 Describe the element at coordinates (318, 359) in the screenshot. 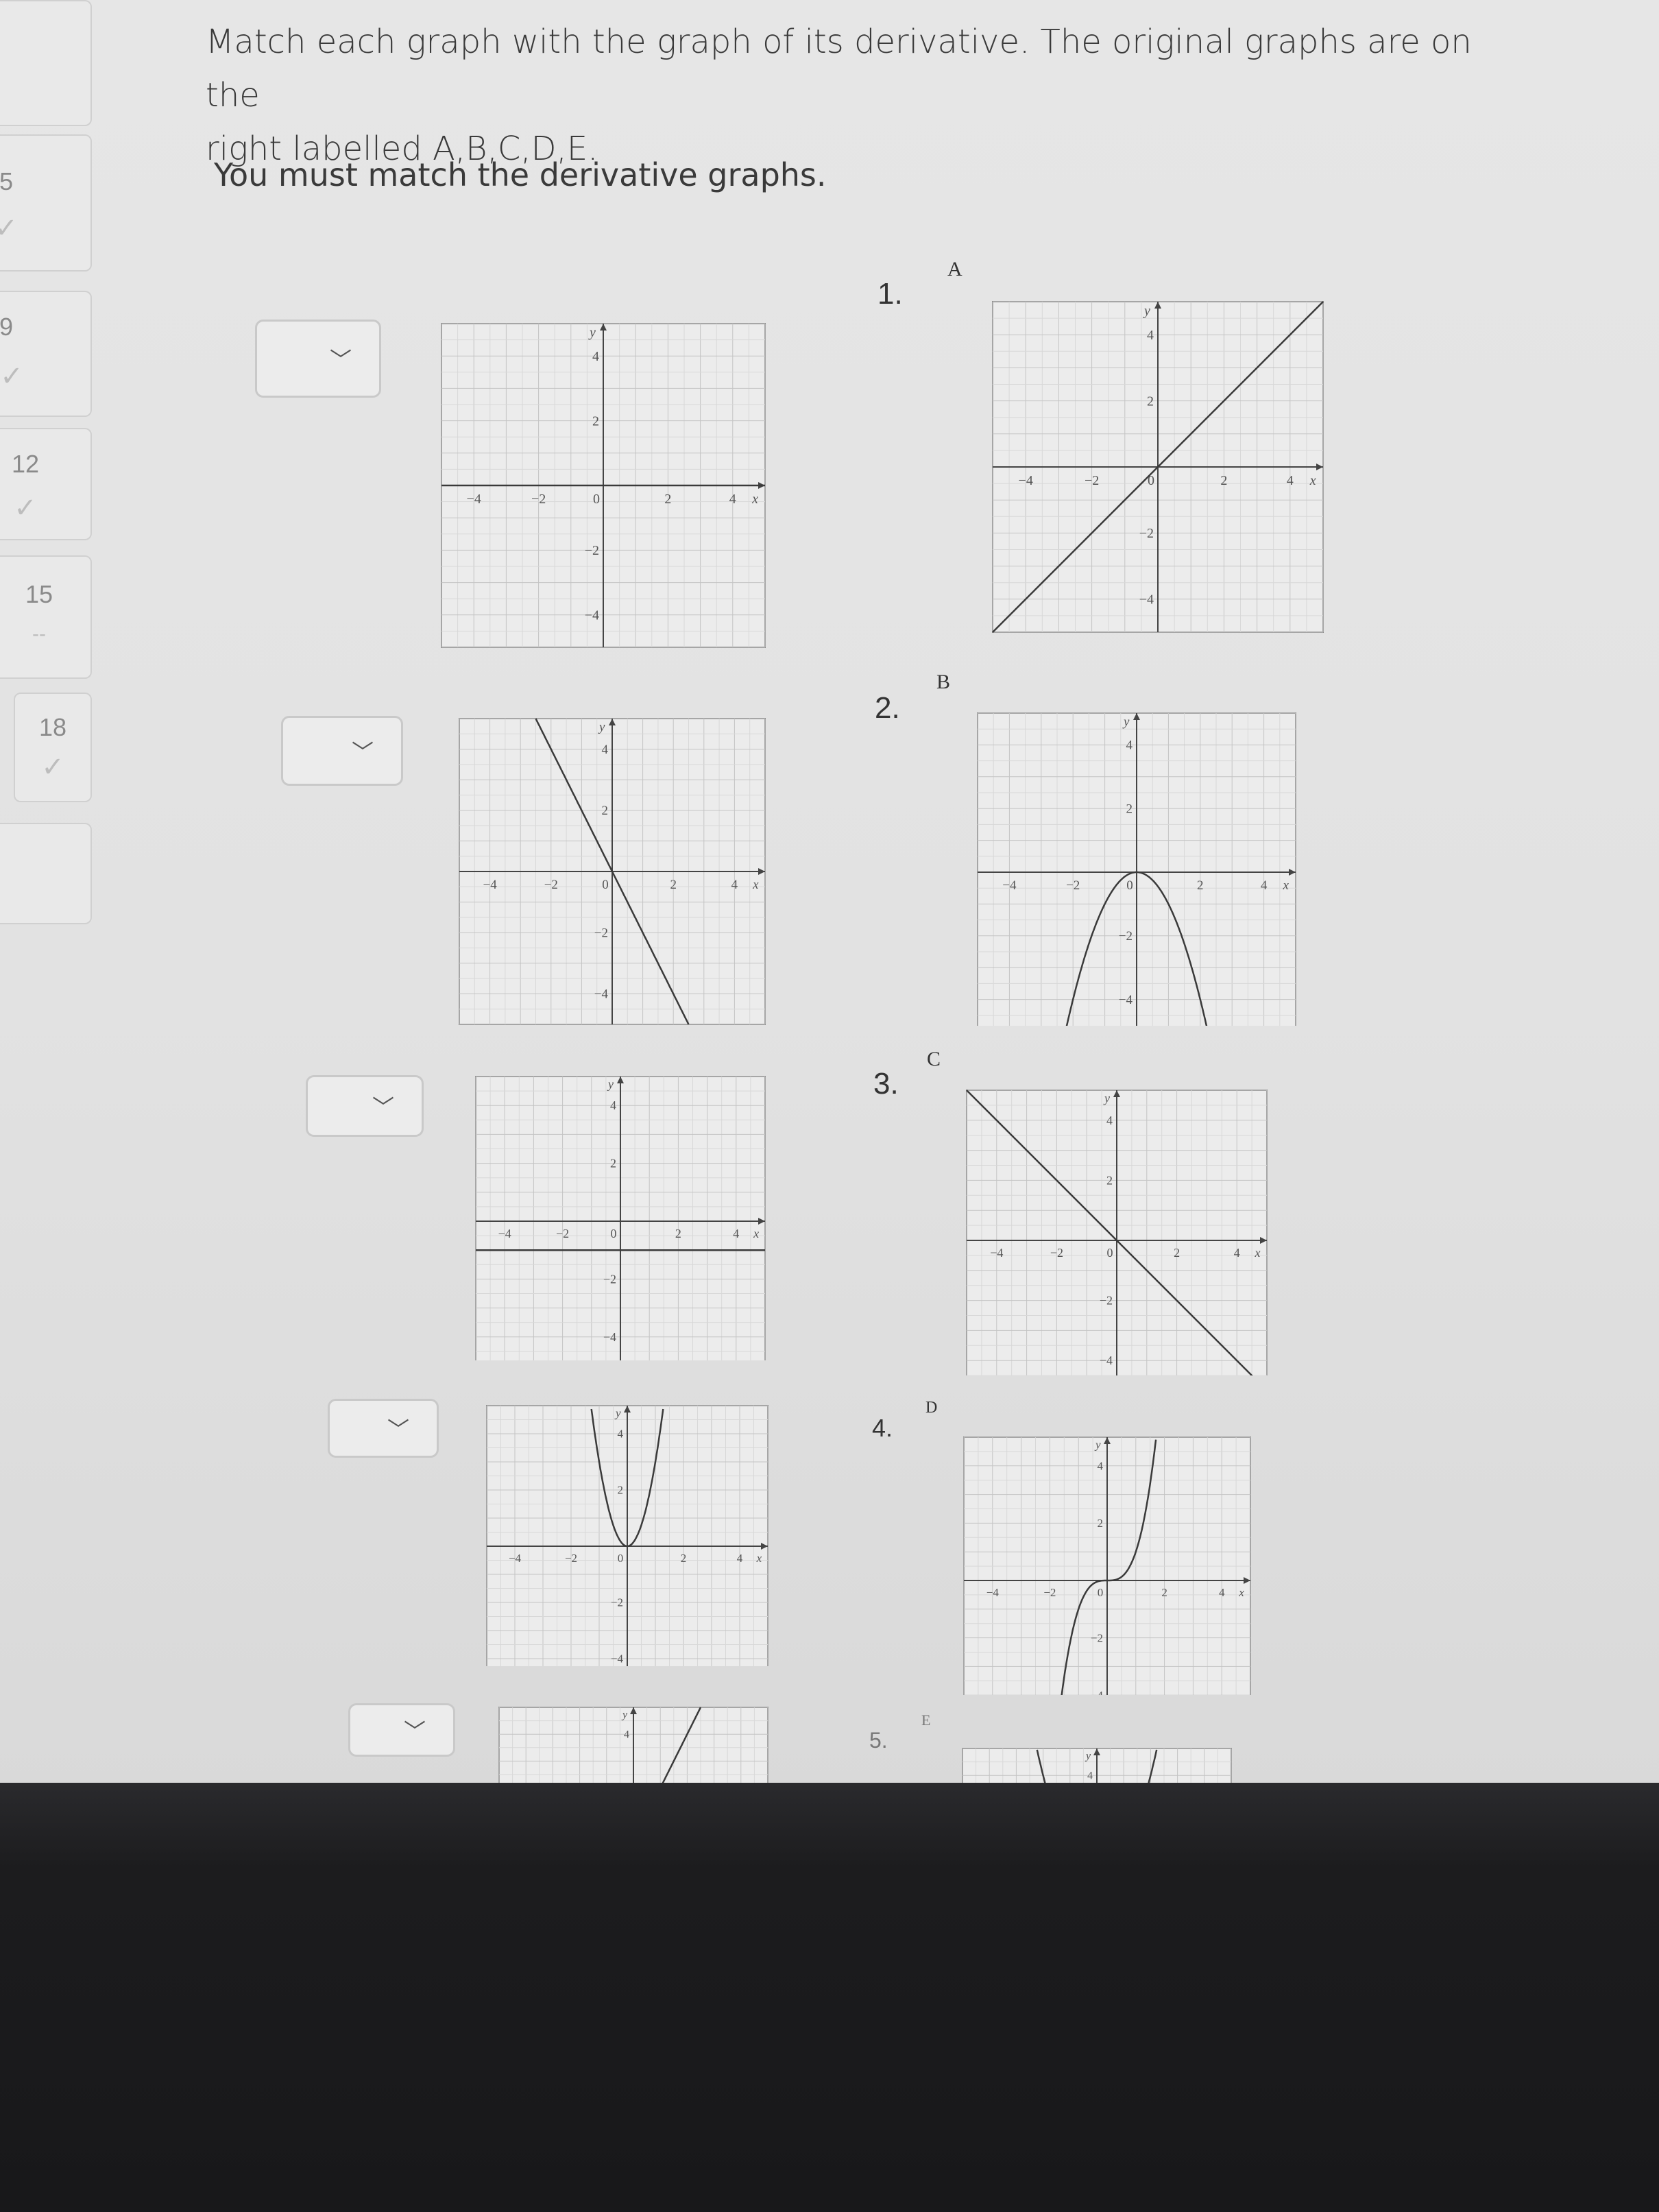

I see `match-dropdown-1: ﹀` at that location.